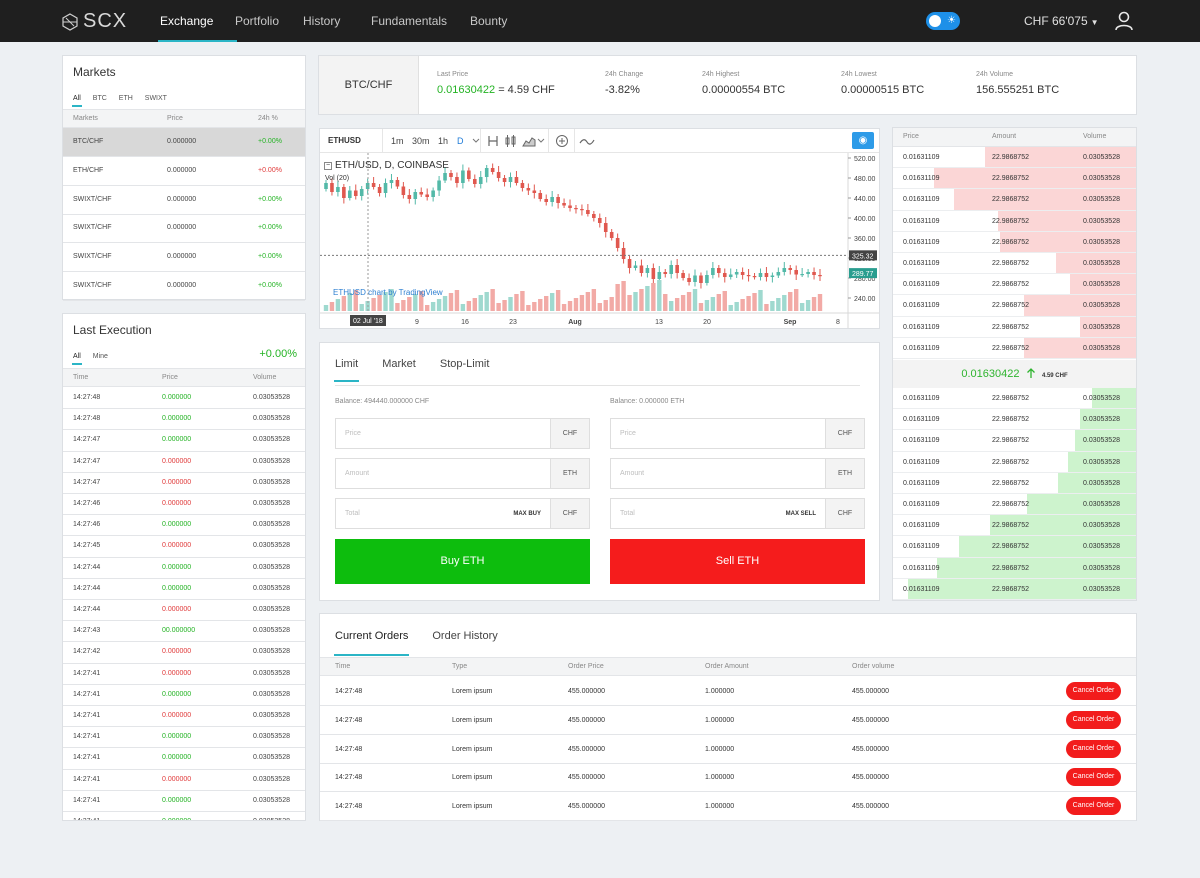 Image resolution: width=1200 pixels, height=878 pixels. What do you see at coordinates (94, 21) in the screenshot?
I see `logo: SCX` at bounding box center [94, 21].